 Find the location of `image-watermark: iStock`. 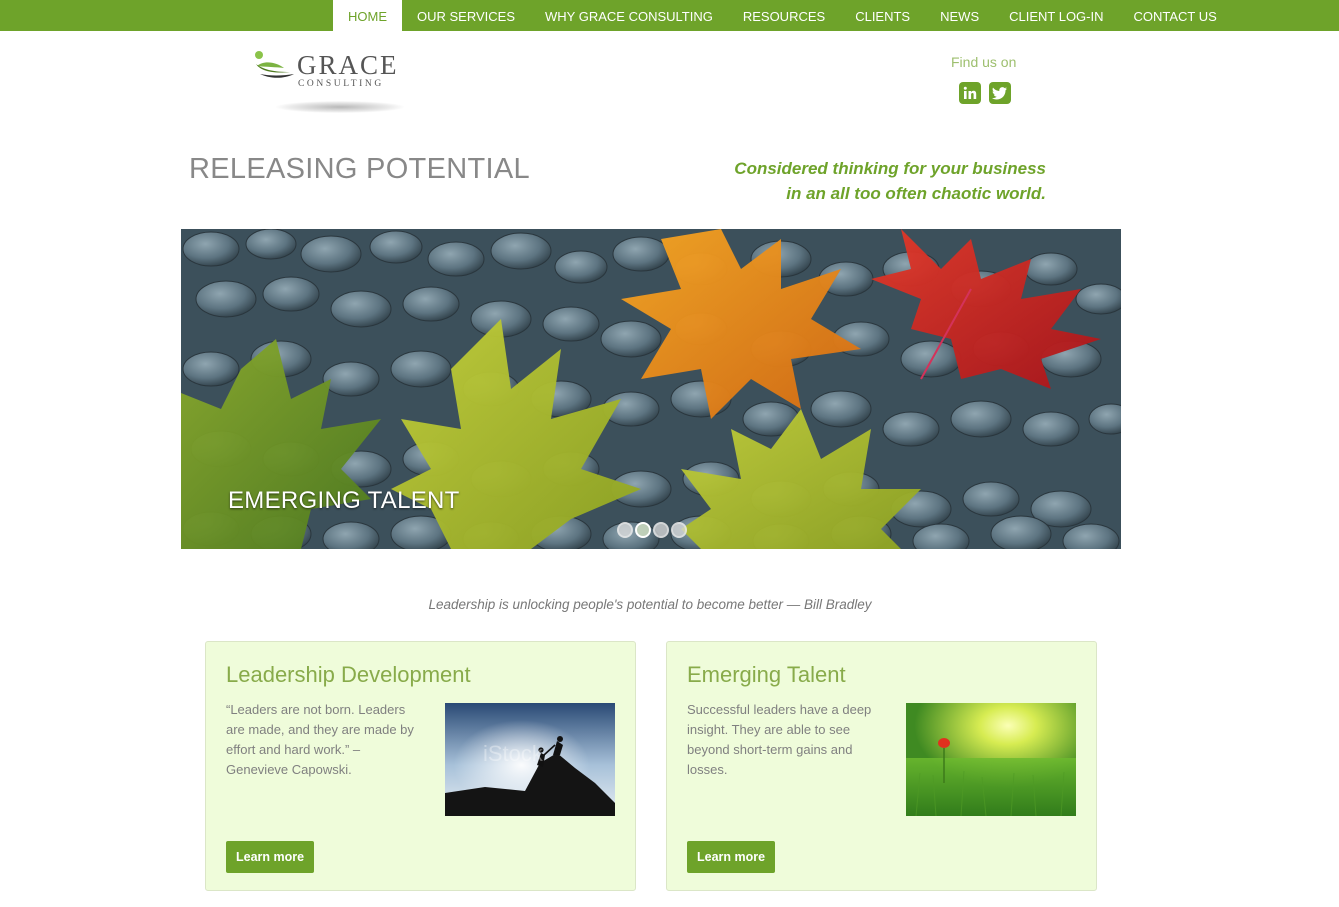

image-watermark: iStock is located at coordinates (513, 753).